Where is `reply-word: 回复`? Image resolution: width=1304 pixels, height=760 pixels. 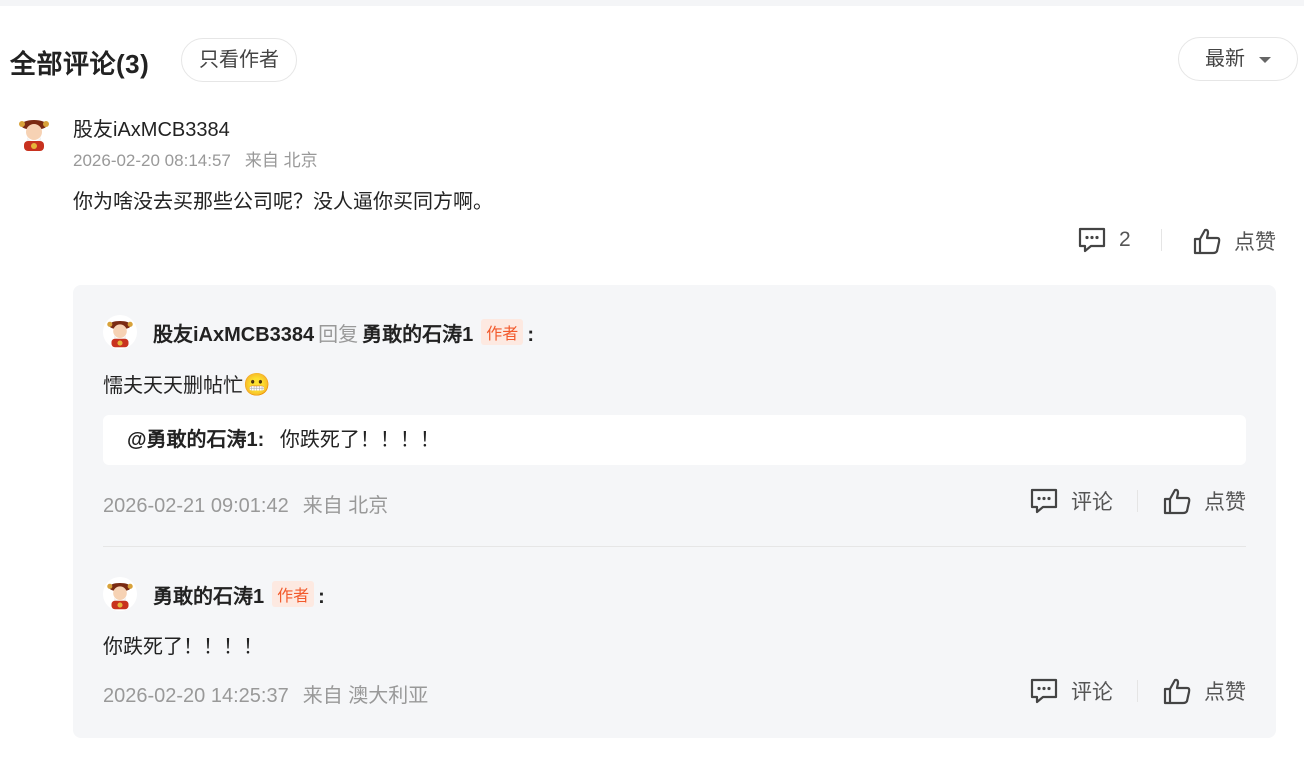 reply-word: 回复 is located at coordinates (338, 335).